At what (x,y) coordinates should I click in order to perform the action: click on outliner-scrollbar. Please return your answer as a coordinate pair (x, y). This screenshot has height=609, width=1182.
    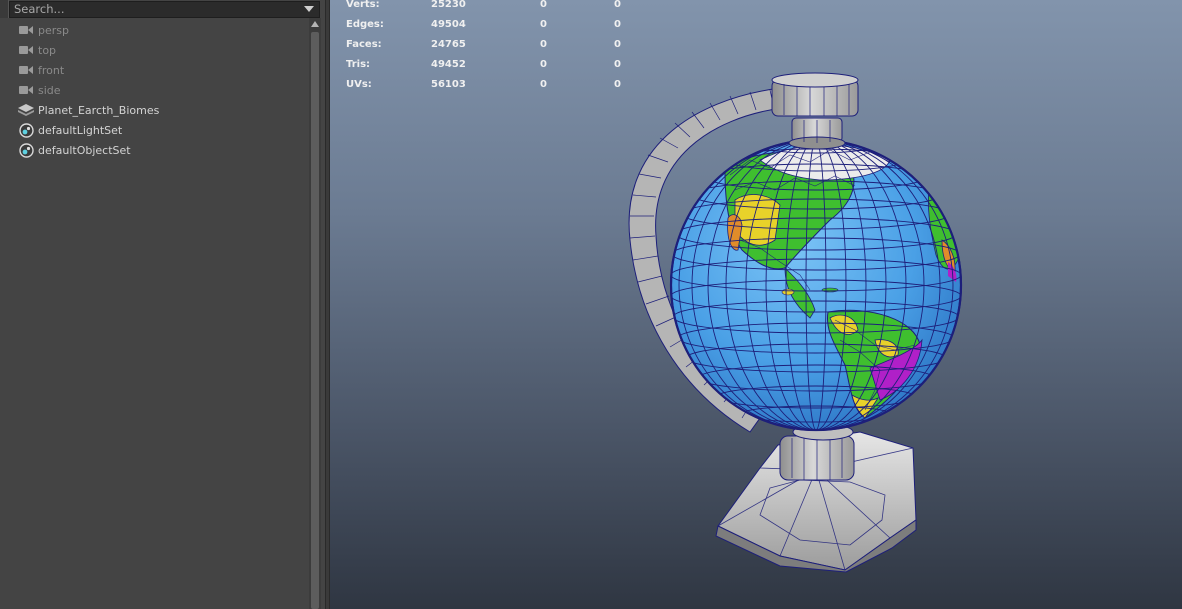
    Looking at the image, I should click on (315, 313).